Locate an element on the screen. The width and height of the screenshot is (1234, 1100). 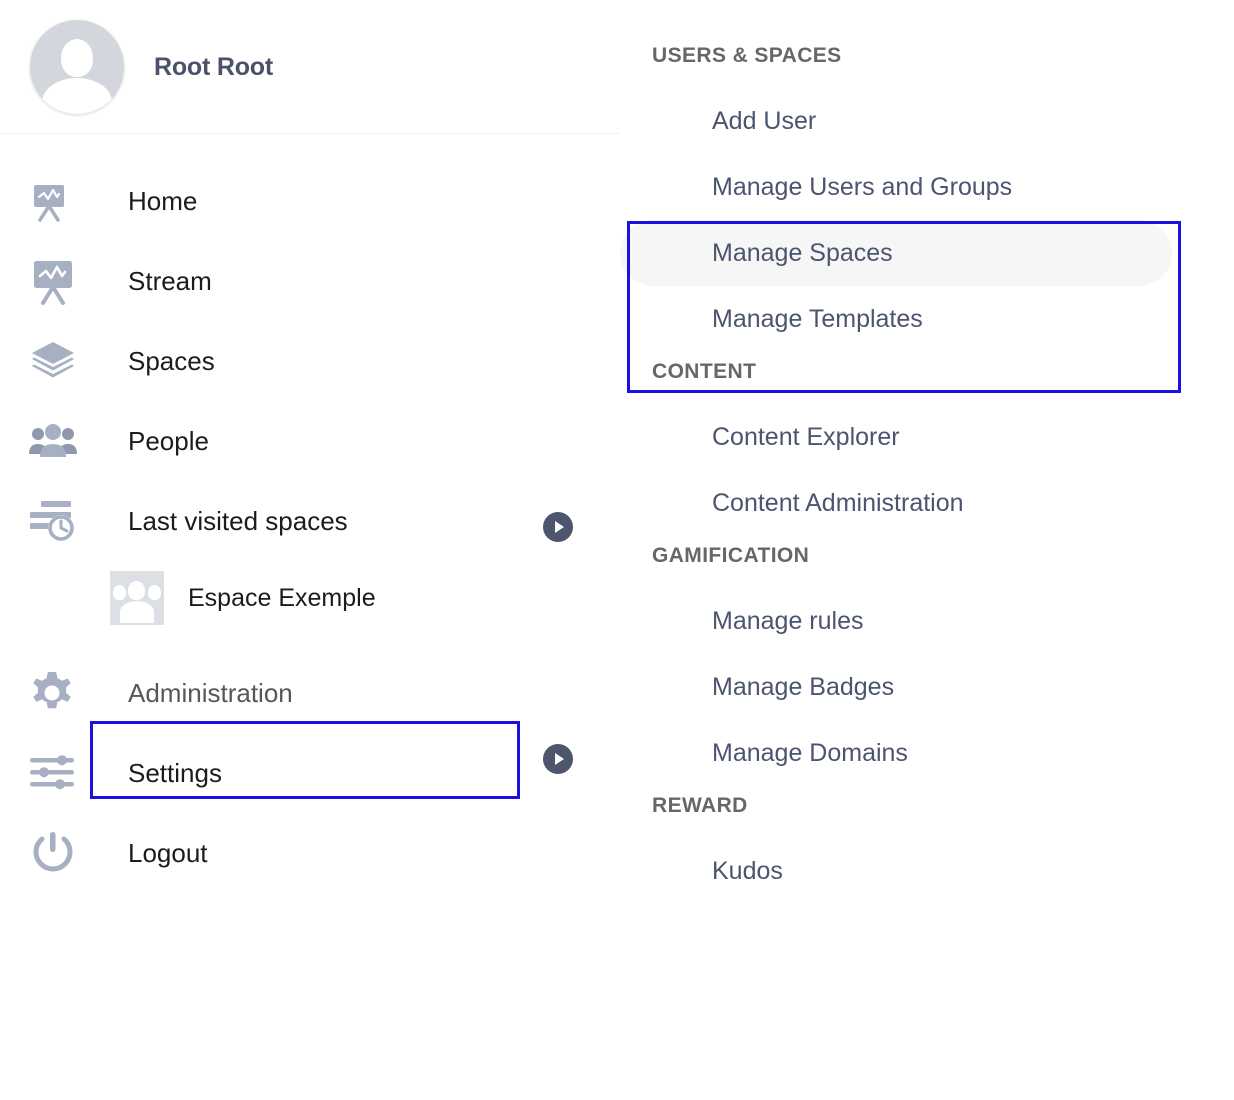
sidebar-item-label: Stream is located at coordinates (170, 280).